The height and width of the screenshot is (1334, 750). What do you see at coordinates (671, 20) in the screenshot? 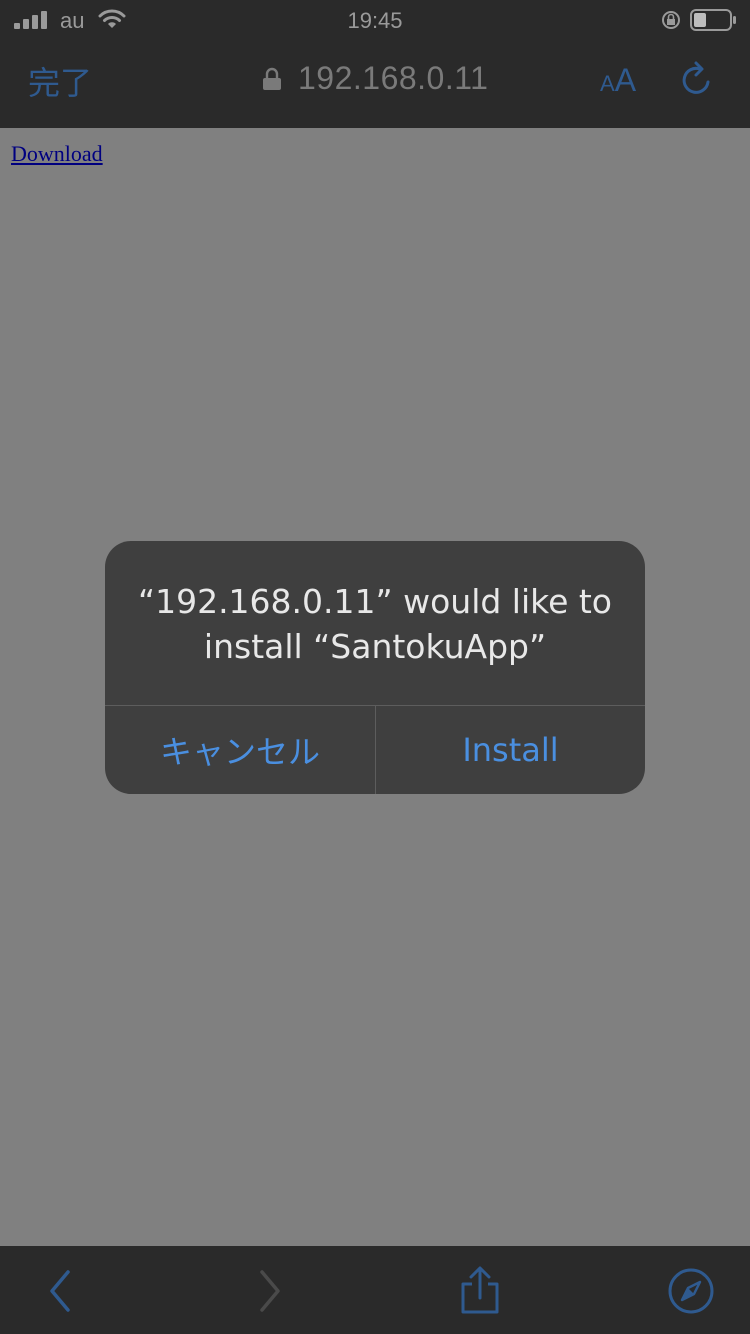
I see `rotation-lock-icon` at bounding box center [671, 20].